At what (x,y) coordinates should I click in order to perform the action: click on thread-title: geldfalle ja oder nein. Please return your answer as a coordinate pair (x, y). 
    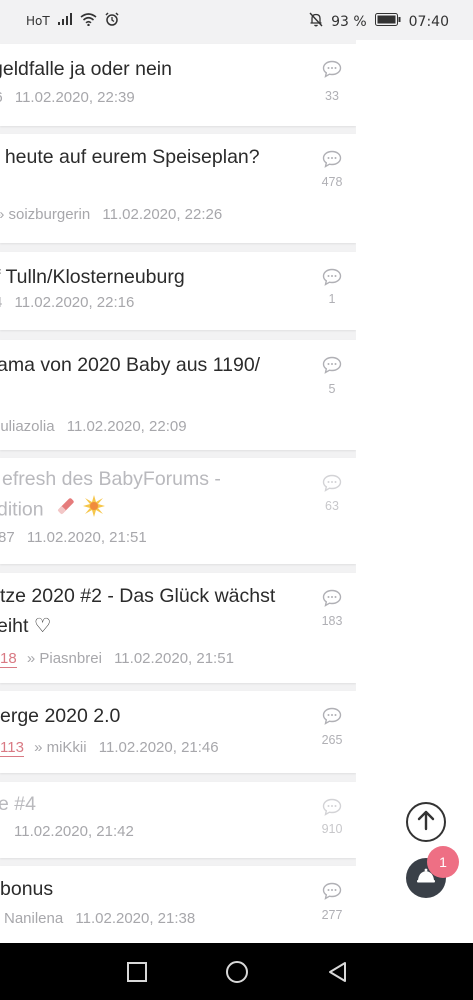
    Looking at the image, I should click on (148, 69).